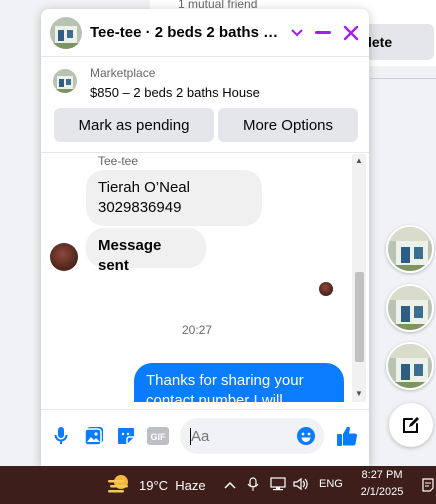 This screenshot has width=436, height=504. What do you see at coordinates (218, 485) in the screenshot?
I see `taskbar: 19°C Haze ENG 8:27 PM 2/1/2025` at bounding box center [218, 485].